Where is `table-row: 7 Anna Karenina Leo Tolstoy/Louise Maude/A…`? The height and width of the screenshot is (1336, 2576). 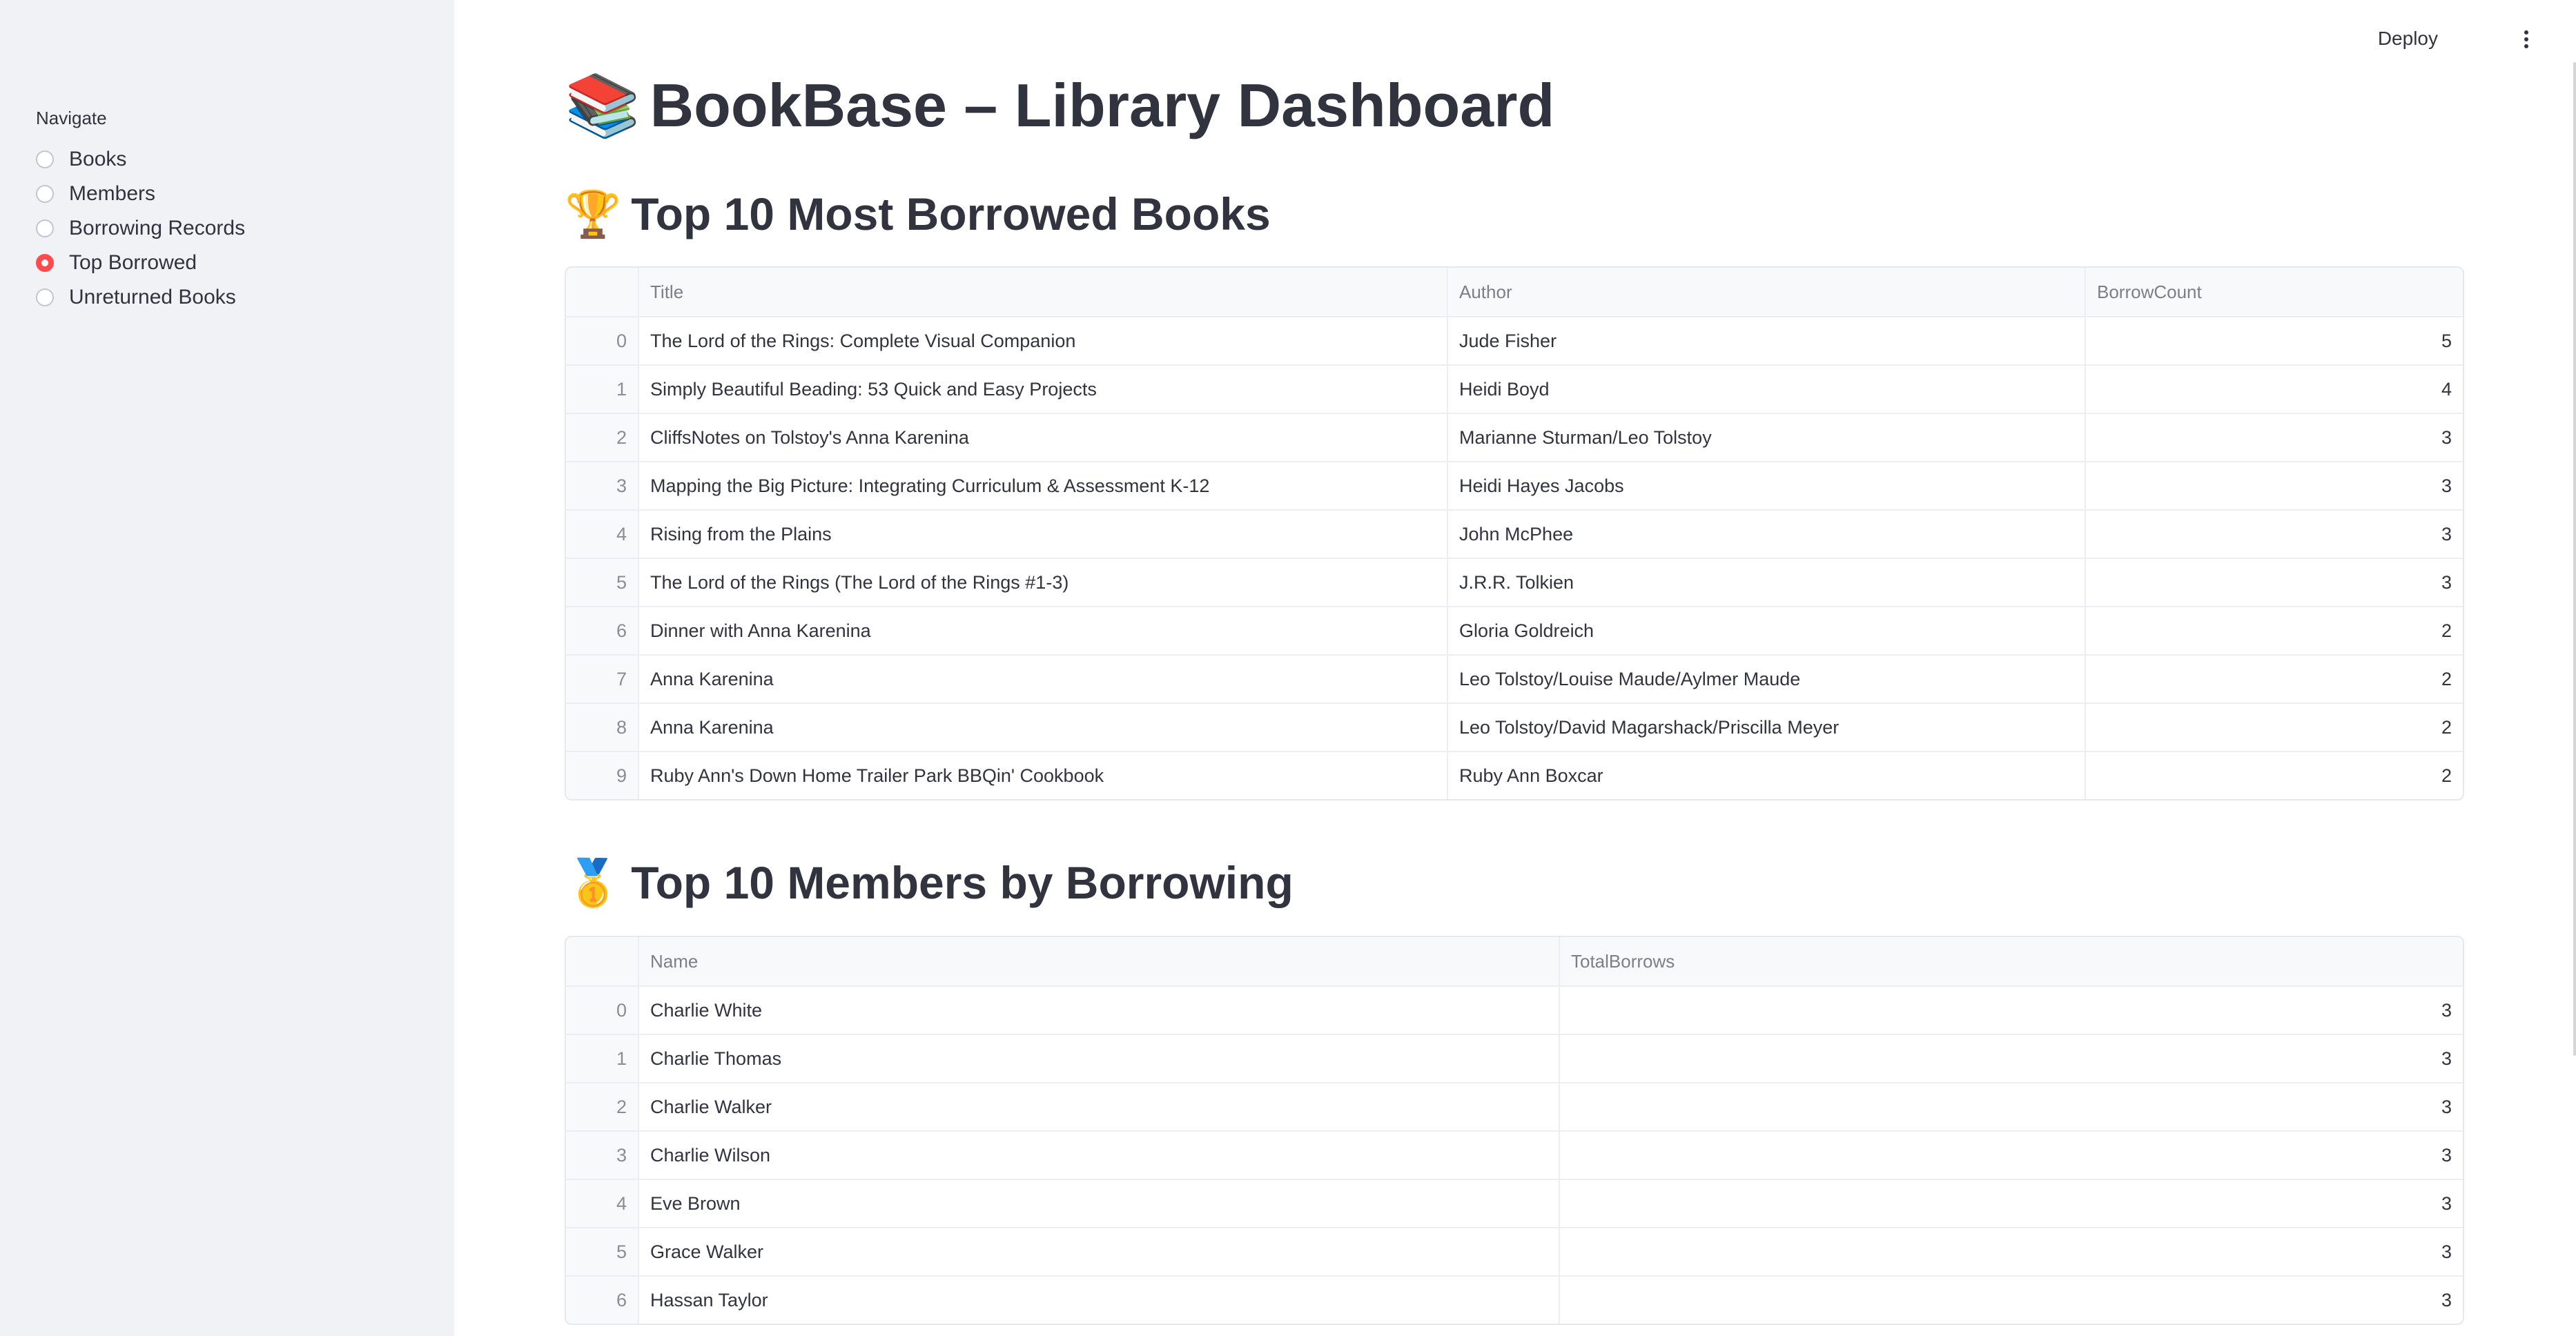
table-row: 7 Anna Karenina Leo Tolstoy/Louise Maude/A… is located at coordinates (1515, 679).